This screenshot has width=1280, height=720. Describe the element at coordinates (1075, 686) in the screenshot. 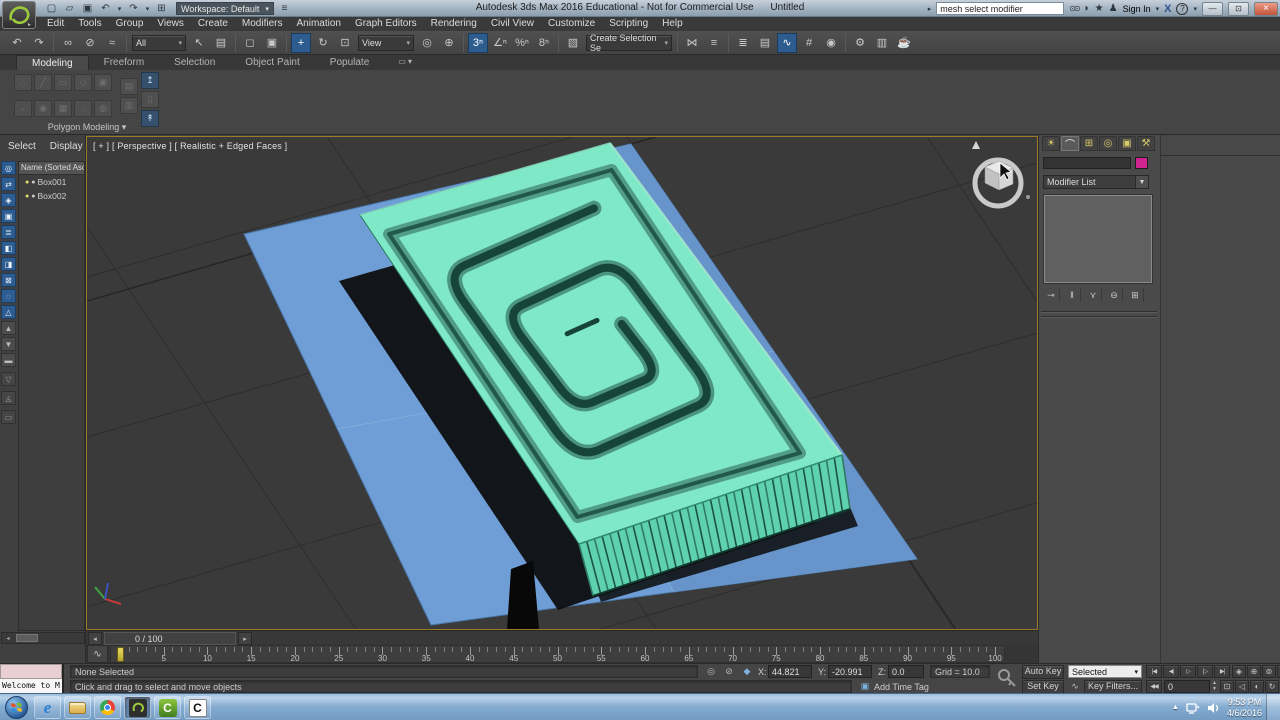

I see `keyable-icon: ∿` at that location.